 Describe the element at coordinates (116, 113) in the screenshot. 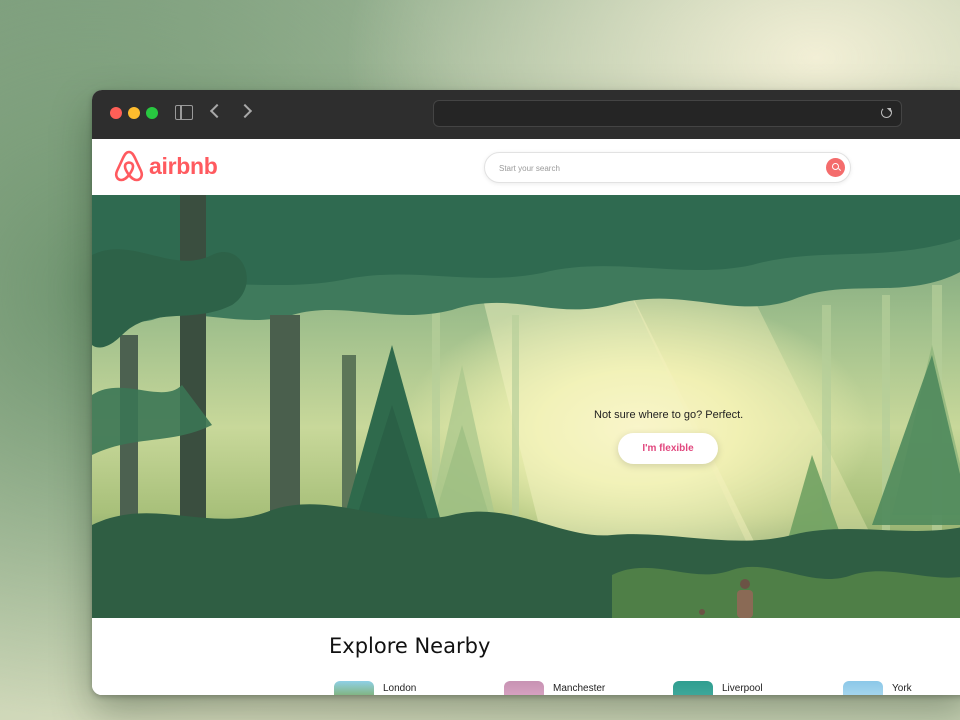

I see `close-window-button` at that location.